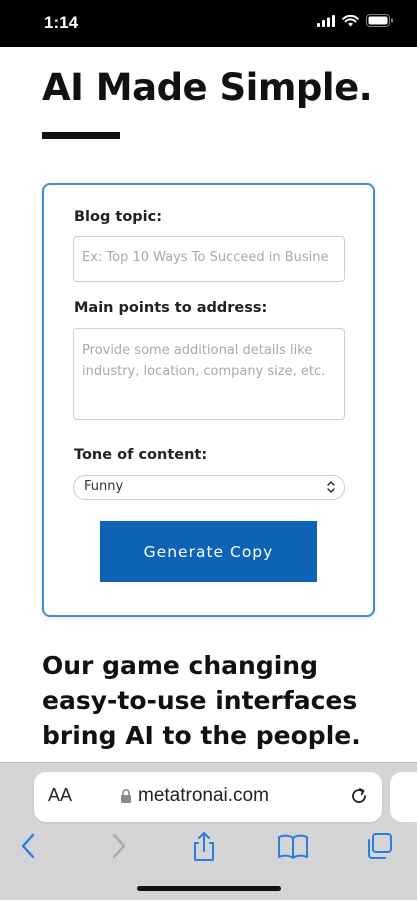 The height and width of the screenshot is (900, 417). Describe the element at coordinates (209, 487) in the screenshot. I see `tone-select: Funny` at that location.